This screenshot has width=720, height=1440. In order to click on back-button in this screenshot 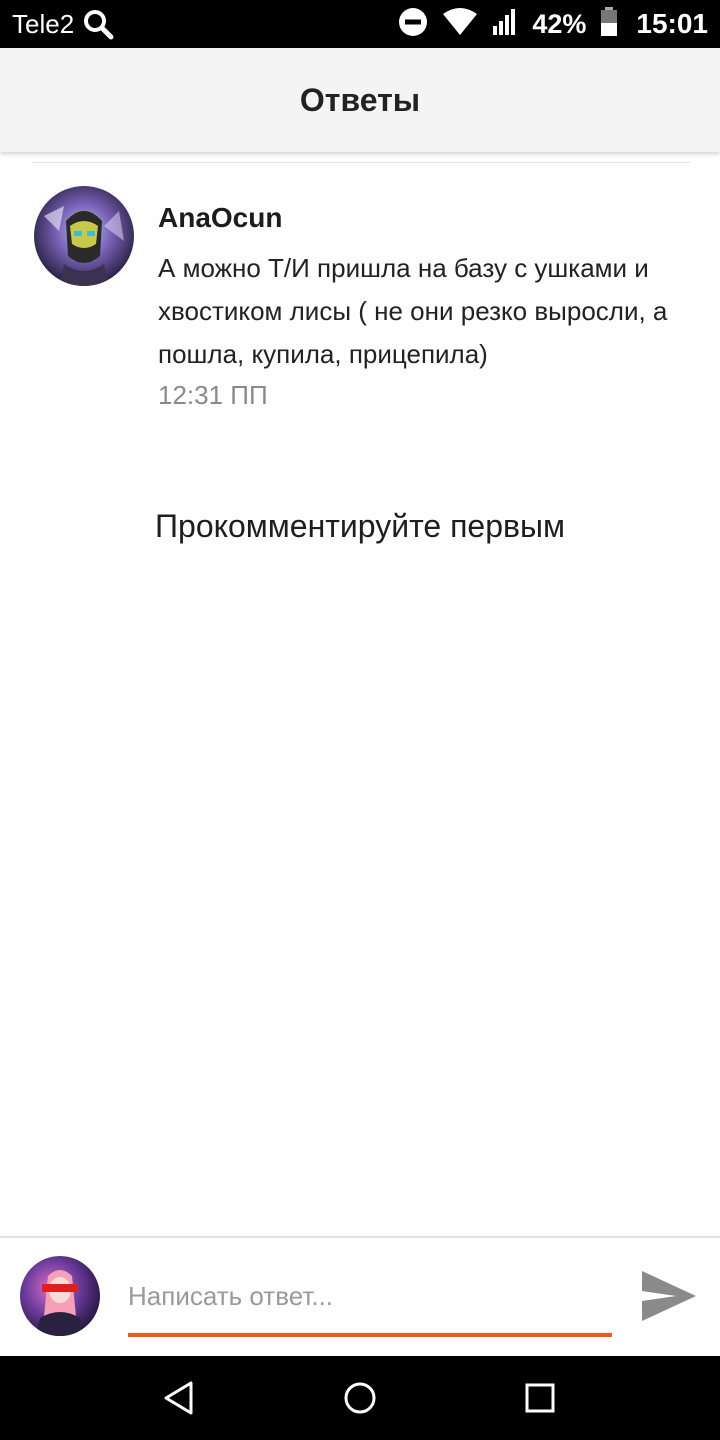, I will do `click(180, 1398)`.